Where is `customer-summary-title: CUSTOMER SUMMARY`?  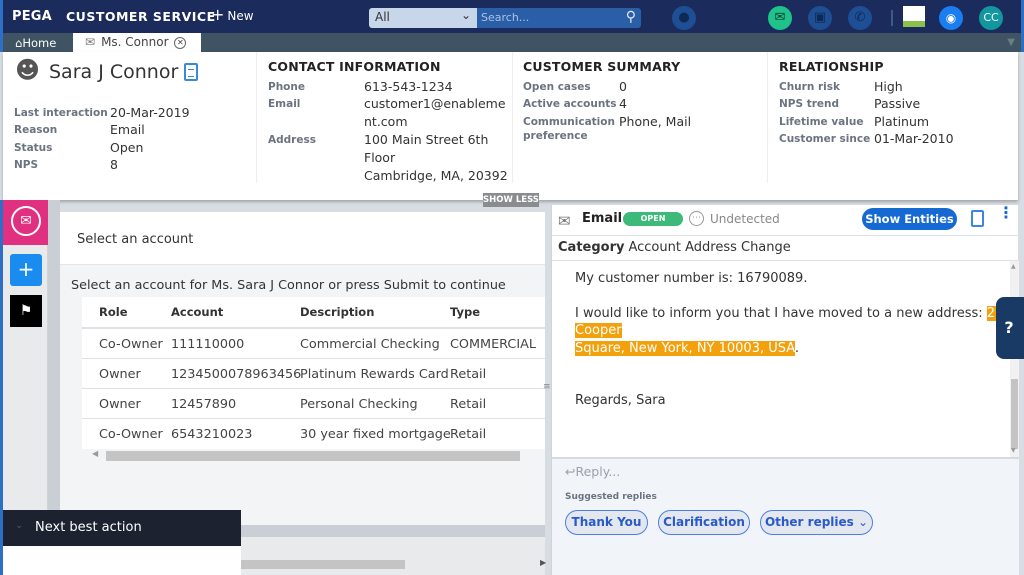
customer-summary-title: CUSTOMER SUMMARY is located at coordinates (602, 66).